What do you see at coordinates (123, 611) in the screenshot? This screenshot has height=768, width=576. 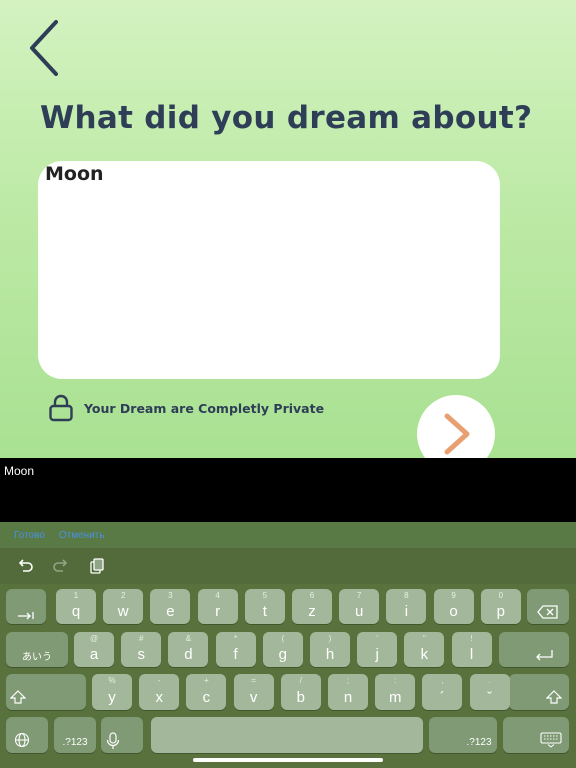 I see `key-primary-label: w` at bounding box center [123, 611].